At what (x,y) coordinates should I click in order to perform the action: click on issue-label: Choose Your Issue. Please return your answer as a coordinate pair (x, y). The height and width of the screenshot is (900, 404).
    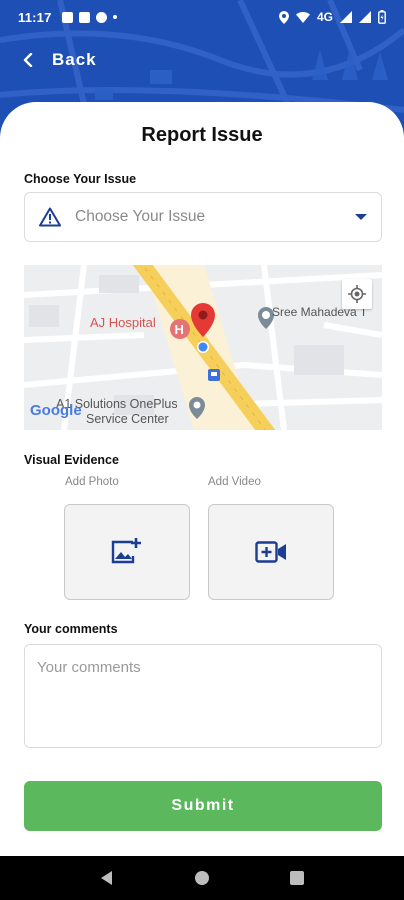
    Looking at the image, I should click on (80, 179).